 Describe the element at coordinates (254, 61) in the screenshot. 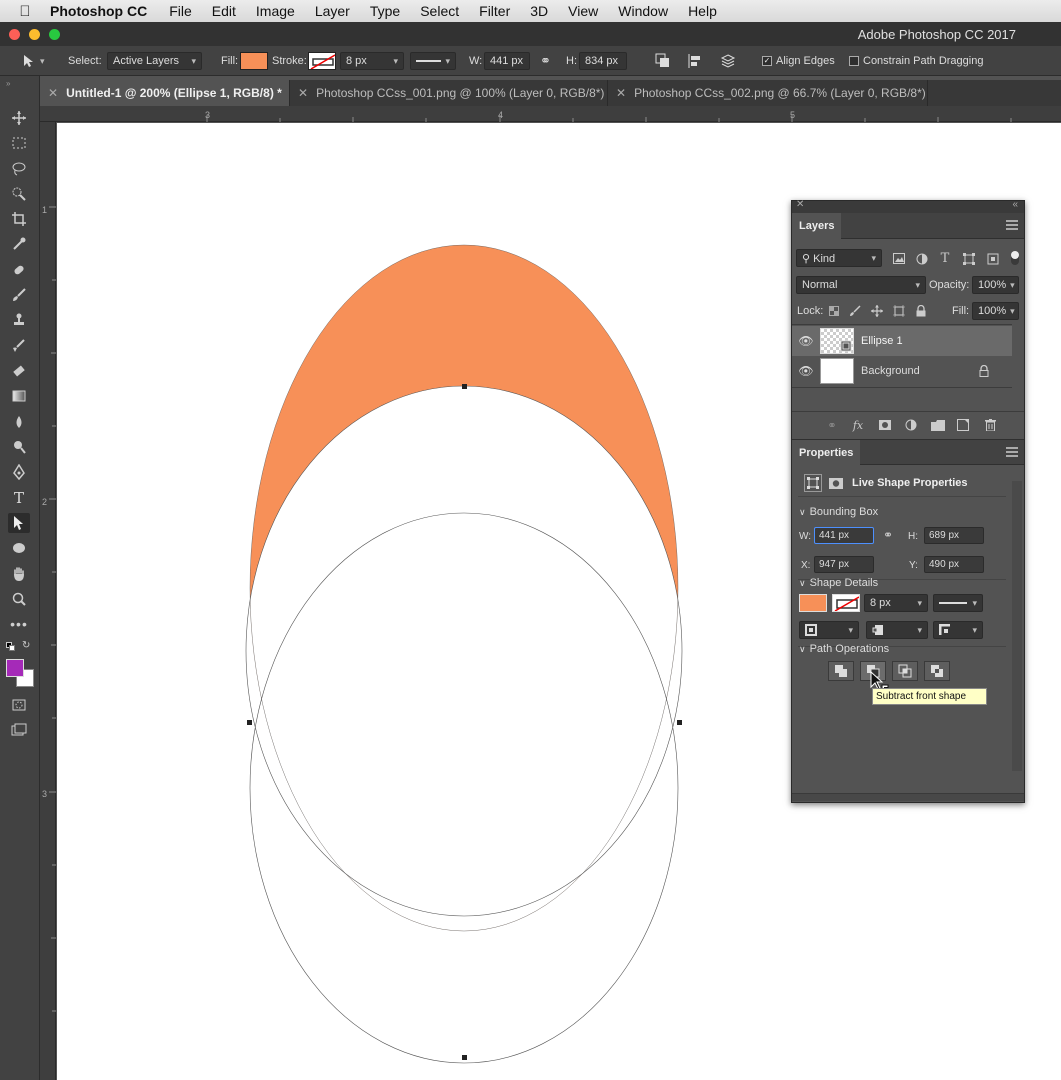

I see `fill-swatch` at that location.